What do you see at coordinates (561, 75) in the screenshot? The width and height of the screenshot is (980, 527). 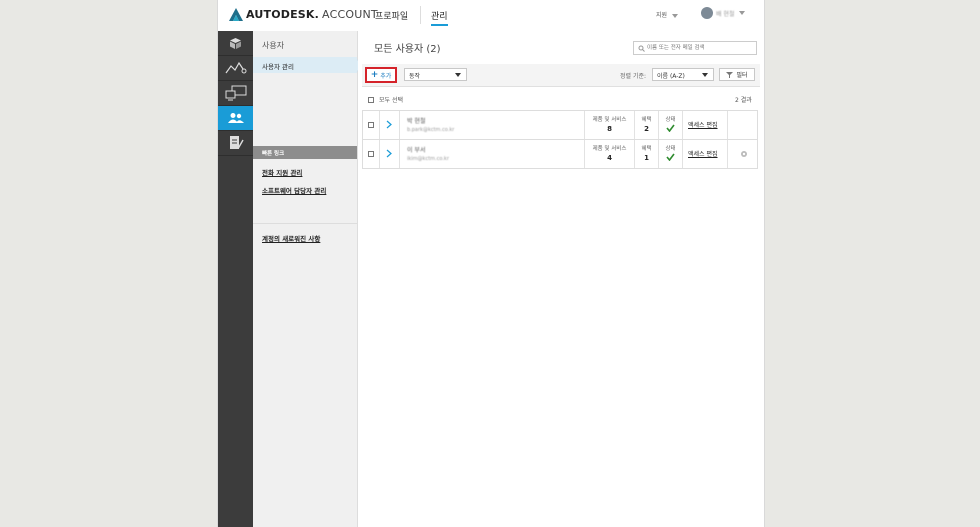 I see `toolbar: + 추가 동작 정렬 기준: 이름 (A-Z) 필터` at bounding box center [561, 75].